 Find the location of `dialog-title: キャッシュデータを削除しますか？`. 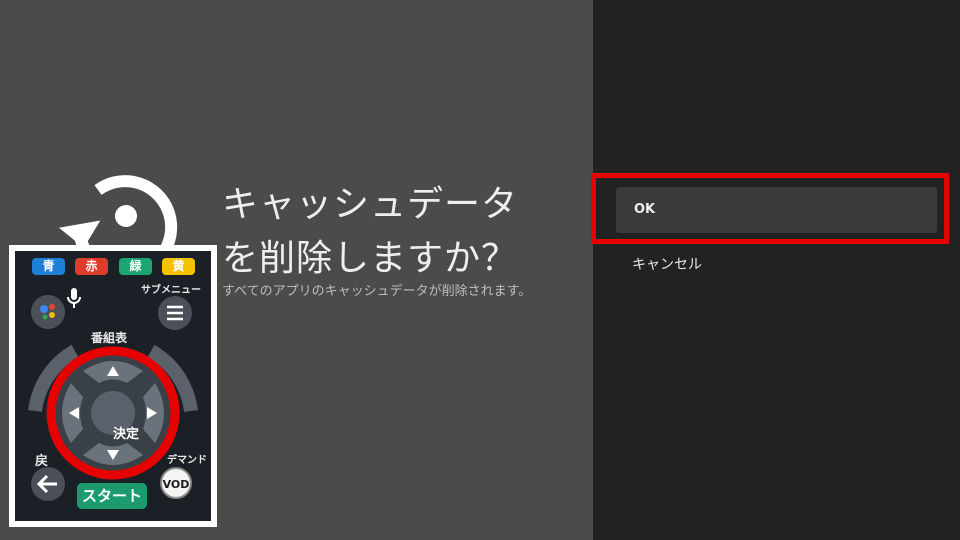

dialog-title: キャッシュデータを削除しますか？ is located at coordinates (370, 231).